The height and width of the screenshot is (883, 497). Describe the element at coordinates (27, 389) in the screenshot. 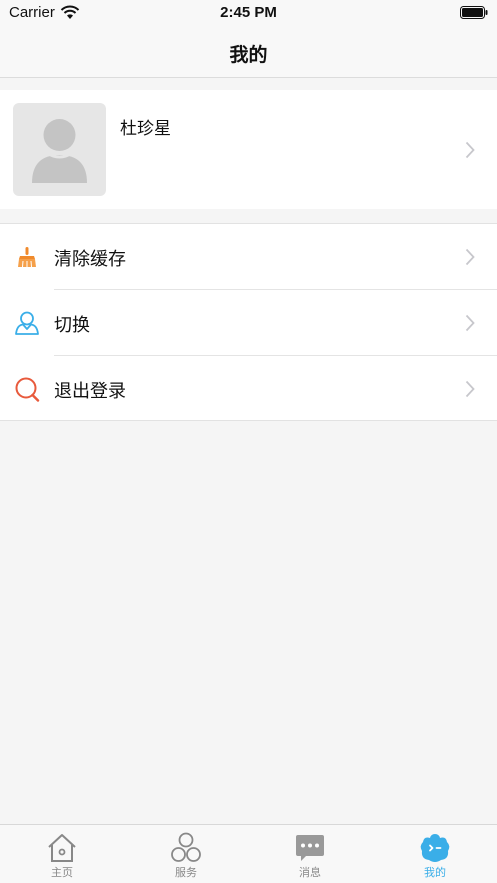

I see `logout-icon` at that location.